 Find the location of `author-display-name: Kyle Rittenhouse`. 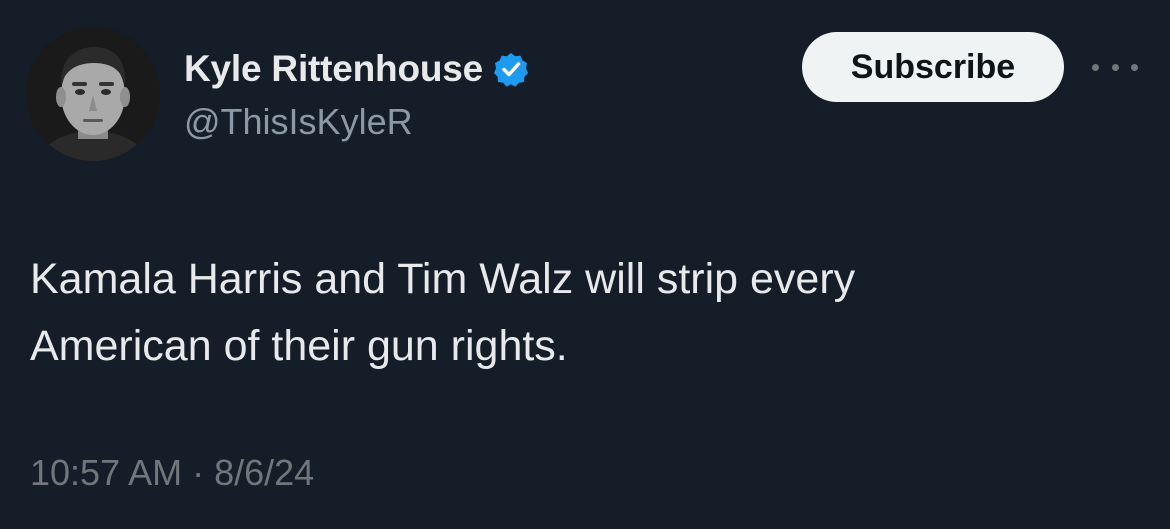

author-display-name: Kyle Rittenhouse is located at coordinates (333, 69).